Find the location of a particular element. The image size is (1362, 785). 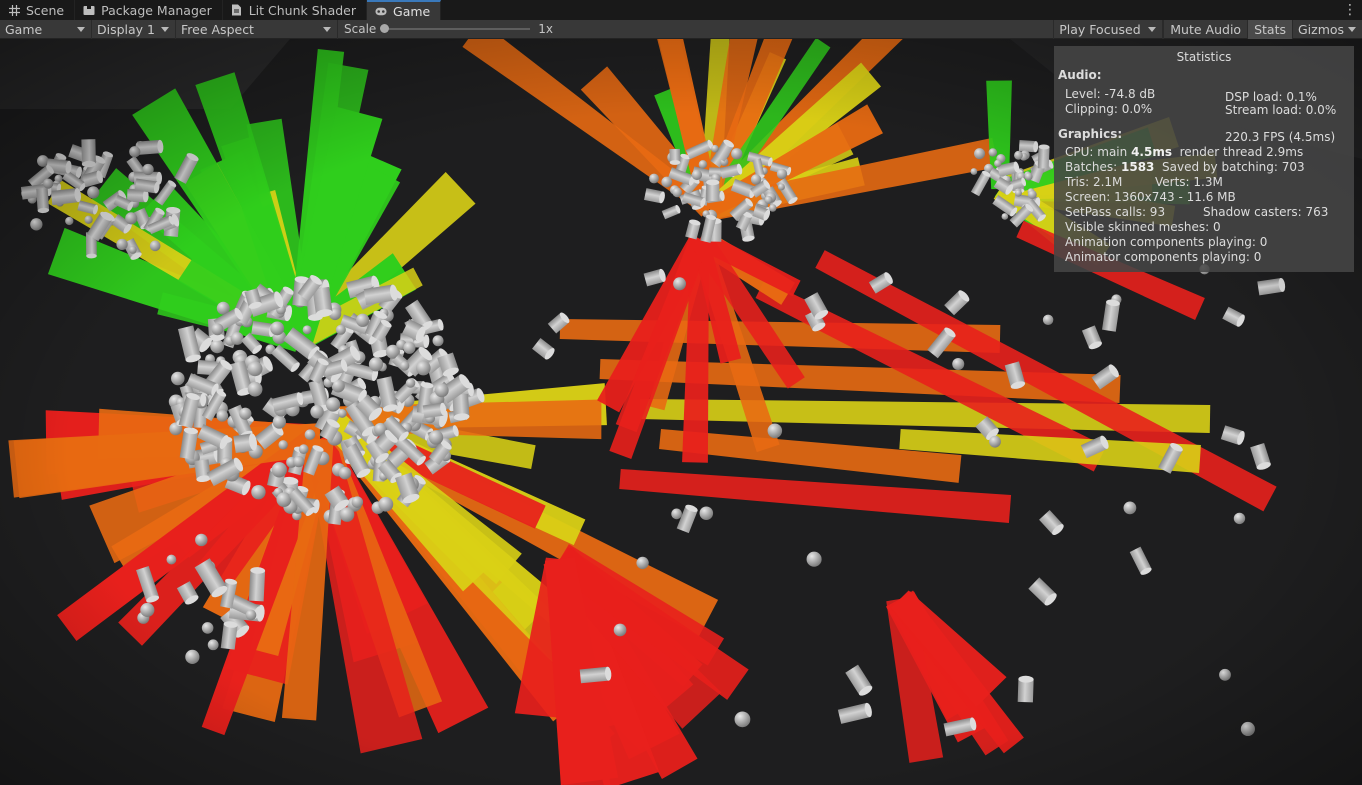

package-icon is located at coordinates (89, 10).